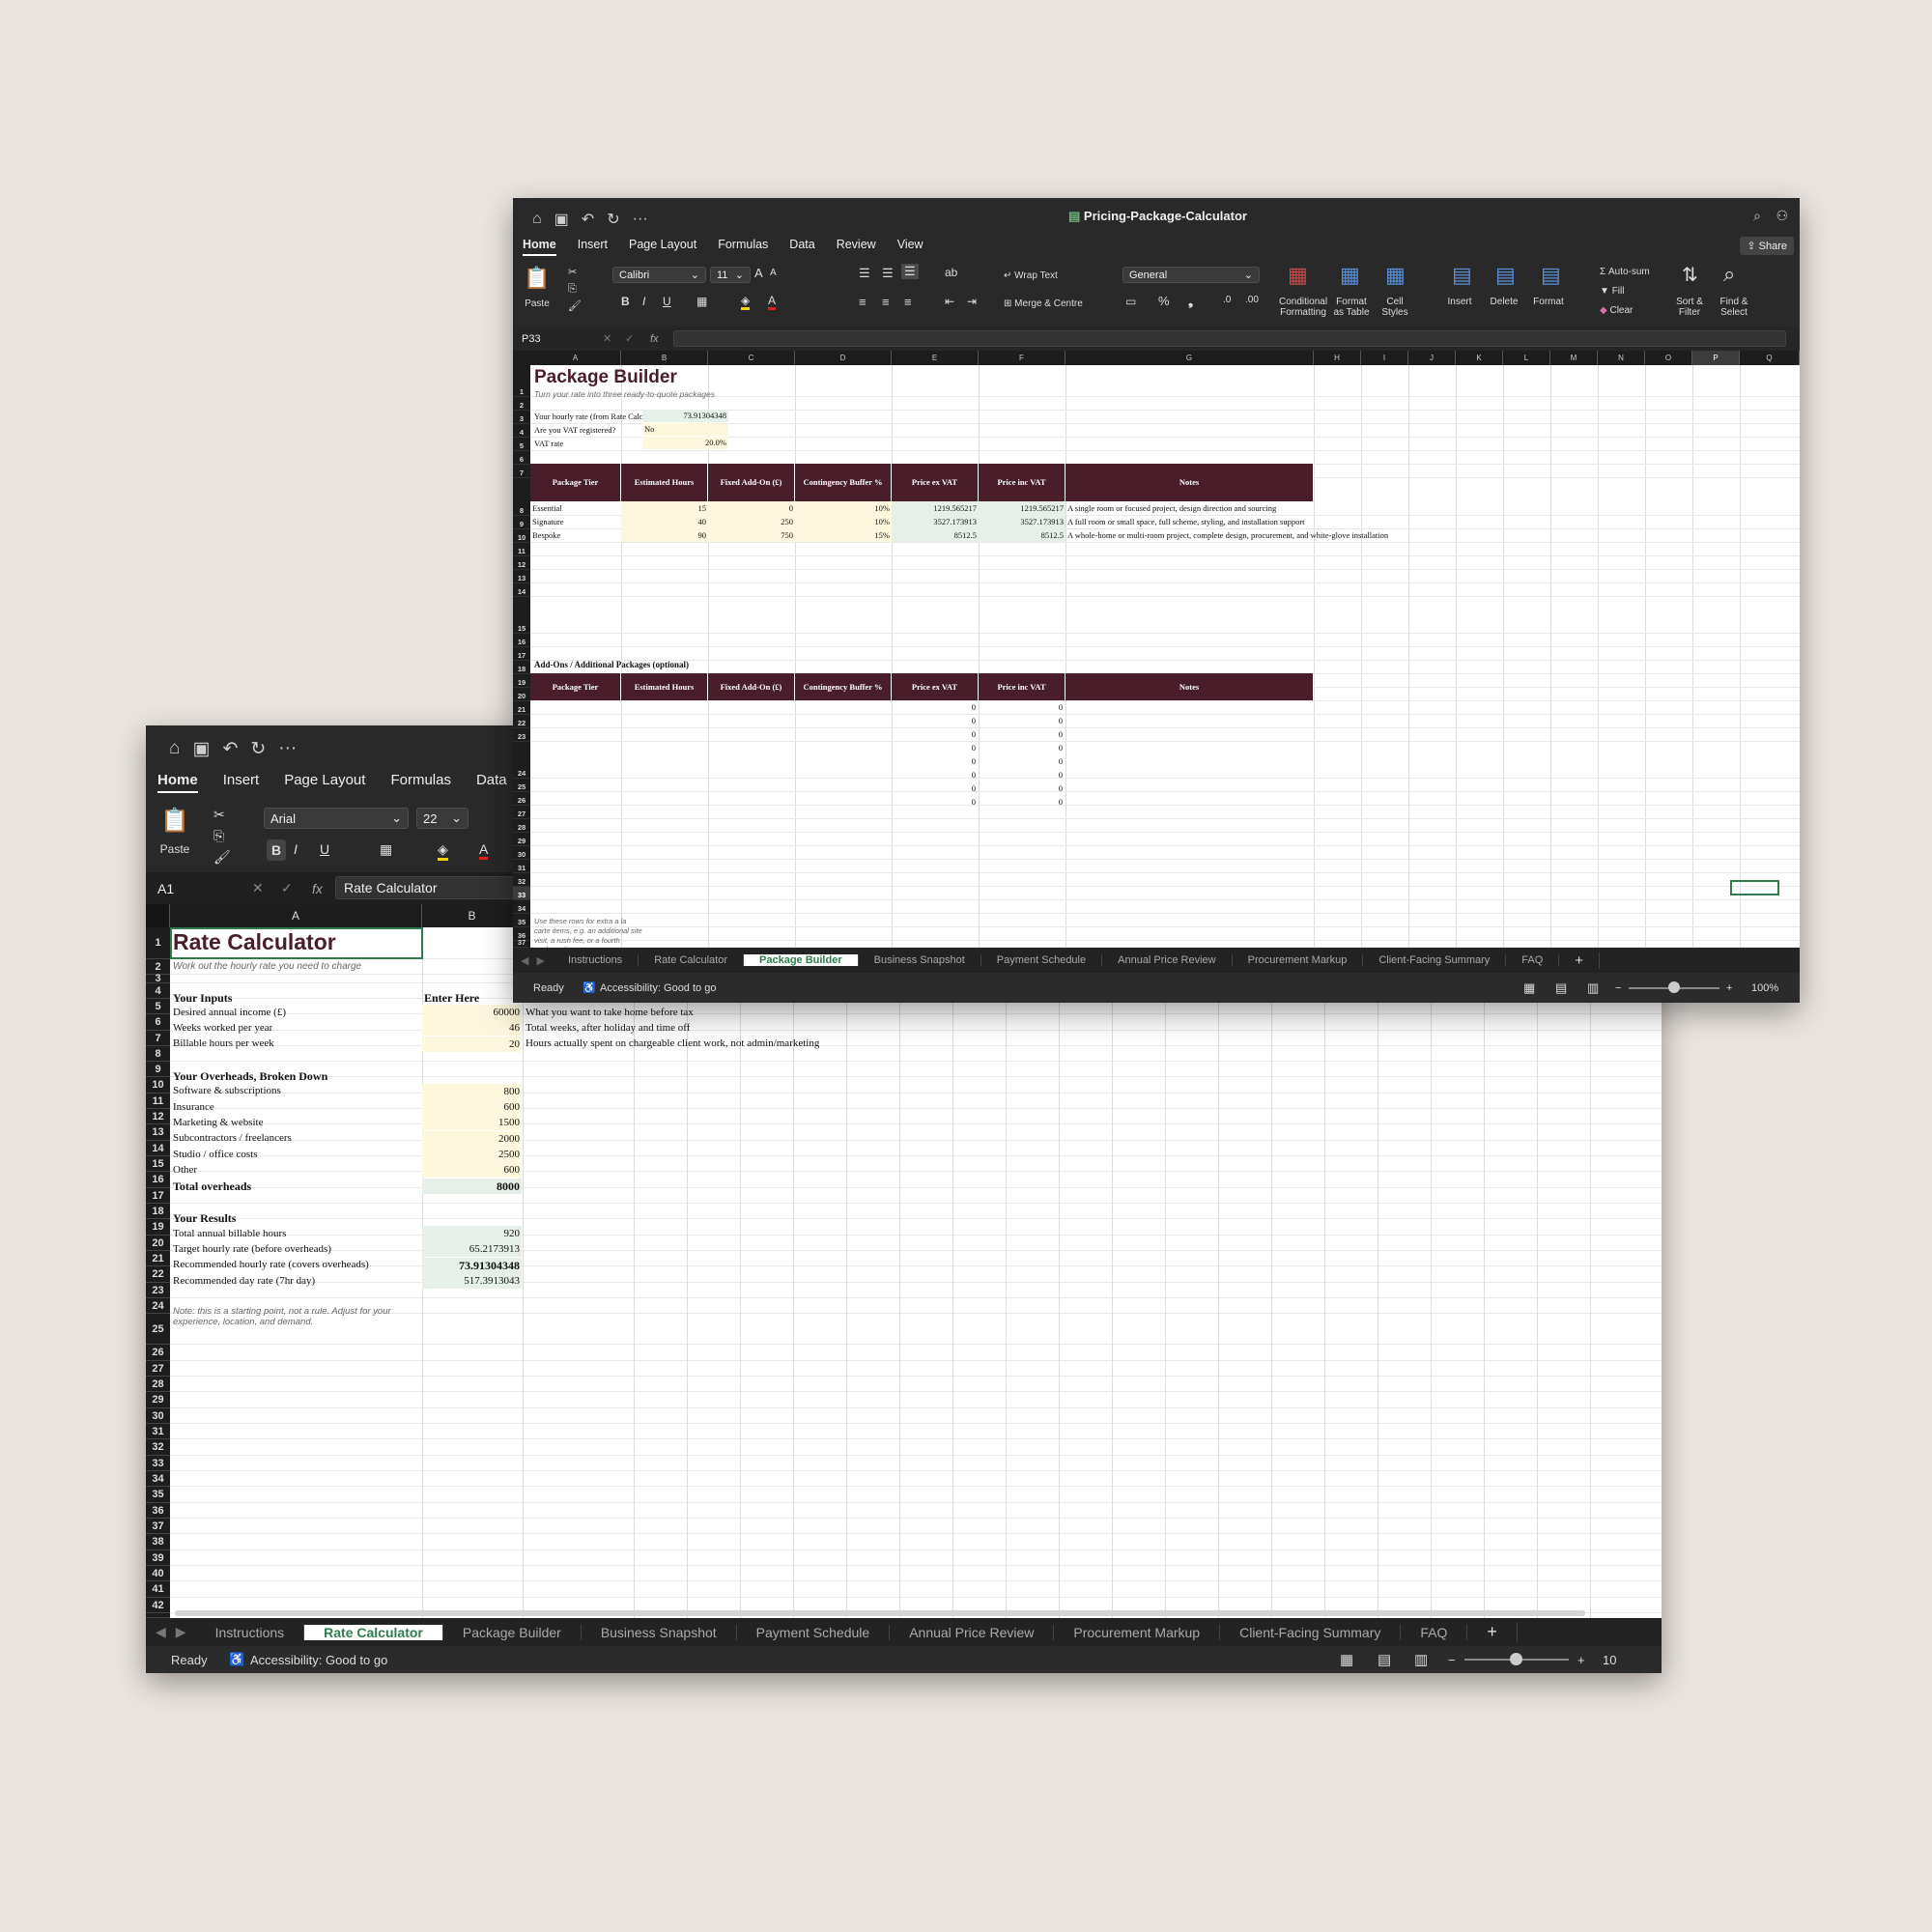  I want to click on format-cells-label: Format, so click(1548, 302).